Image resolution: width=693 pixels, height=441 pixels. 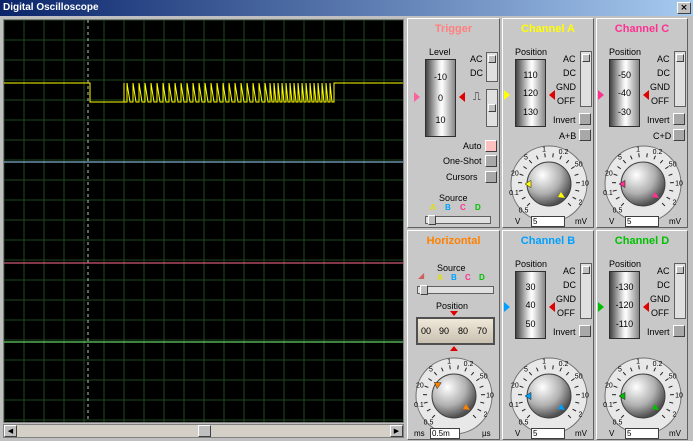 What do you see at coordinates (624, 93) in the screenshot?
I see `channel-c-position-drum: -50 -40 -30` at bounding box center [624, 93].